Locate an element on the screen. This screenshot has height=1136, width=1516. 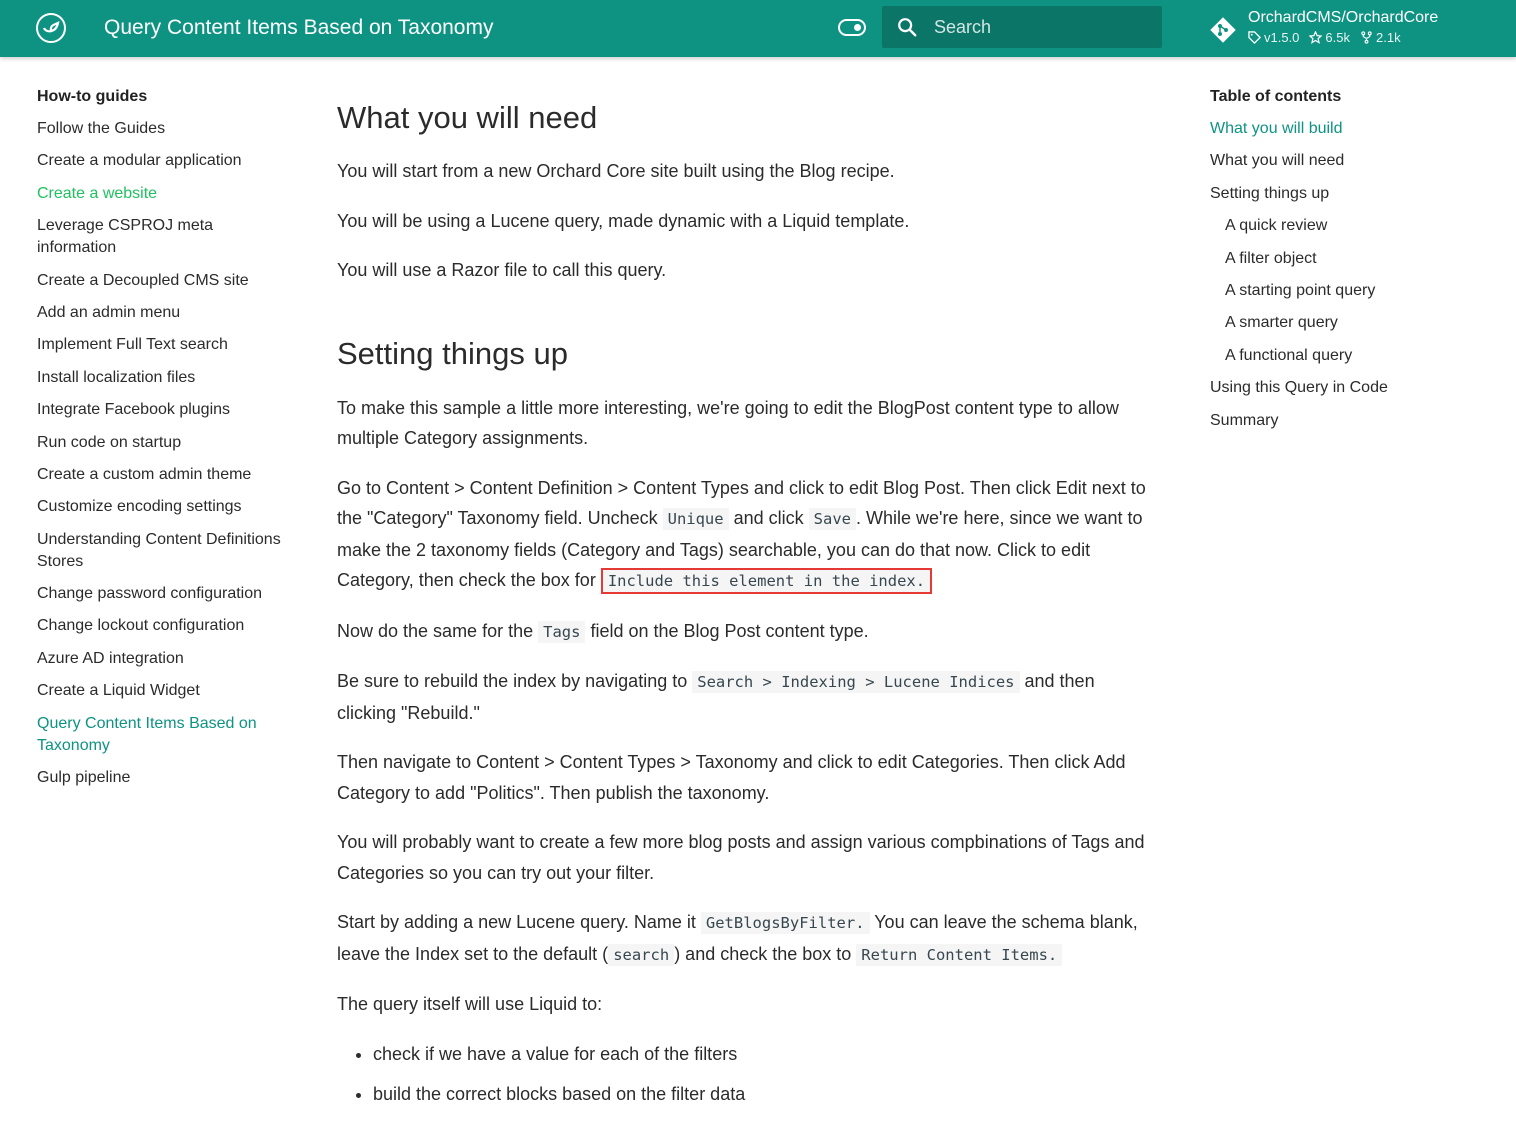
code-lucene-indices-path: Search > Indexing > Lucene Indices is located at coordinates (856, 682).